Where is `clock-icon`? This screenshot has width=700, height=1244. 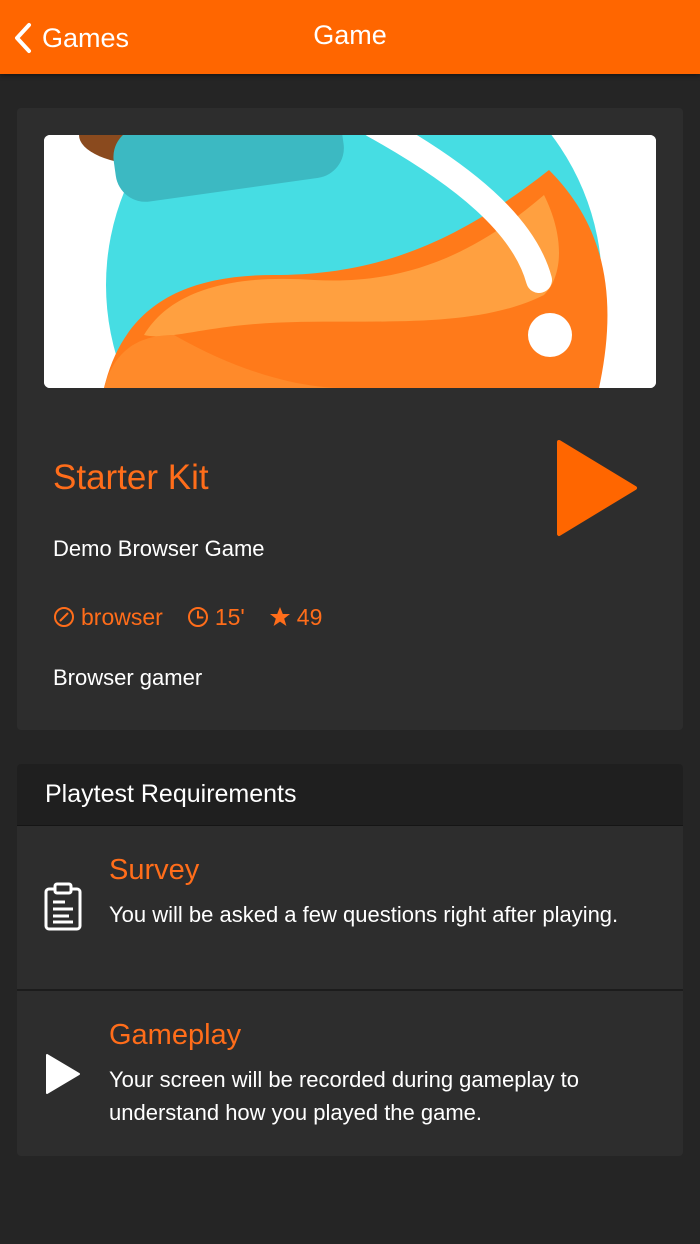 clock-icon is located at coordinates (197, 617).